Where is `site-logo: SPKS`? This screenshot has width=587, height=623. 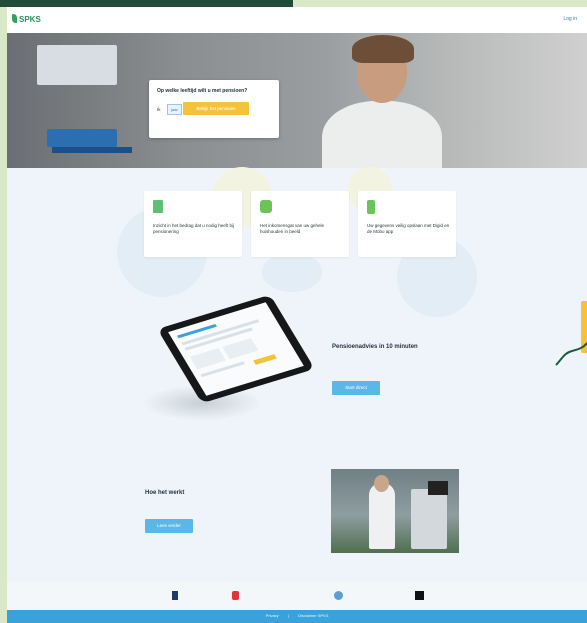
site-logo: SPKS is located at coordinates (26, 19).